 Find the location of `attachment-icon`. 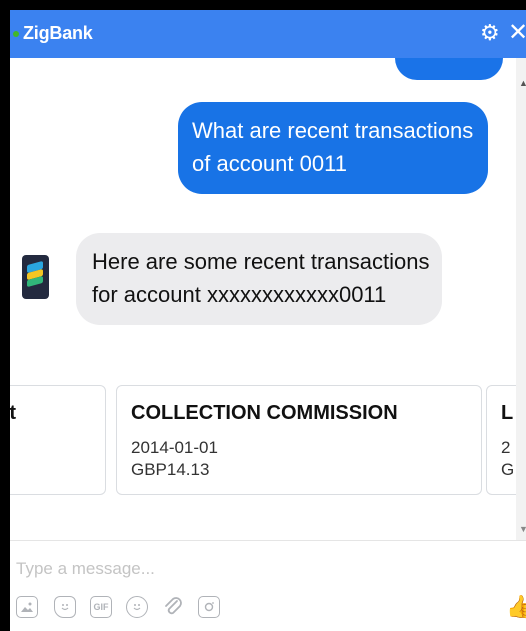

attachment-icon is located at coordinates (173, 607).